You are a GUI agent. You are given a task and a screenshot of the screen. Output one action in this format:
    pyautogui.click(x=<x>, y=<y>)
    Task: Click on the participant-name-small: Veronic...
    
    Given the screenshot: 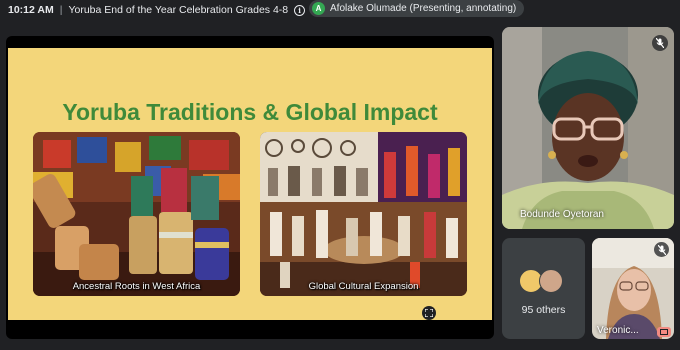 What is the action you would take?
    pyautogui.click(x=618, y=330)
    